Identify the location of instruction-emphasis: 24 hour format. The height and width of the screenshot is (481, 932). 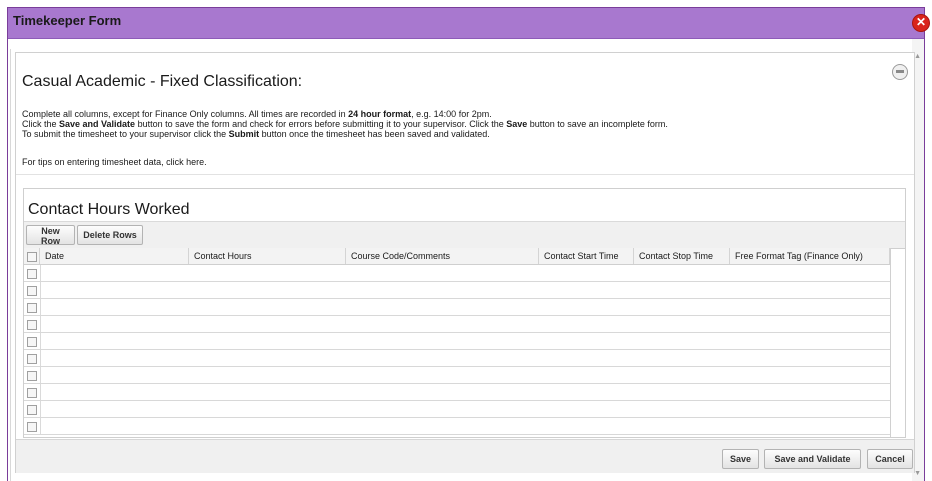
(380, 114).